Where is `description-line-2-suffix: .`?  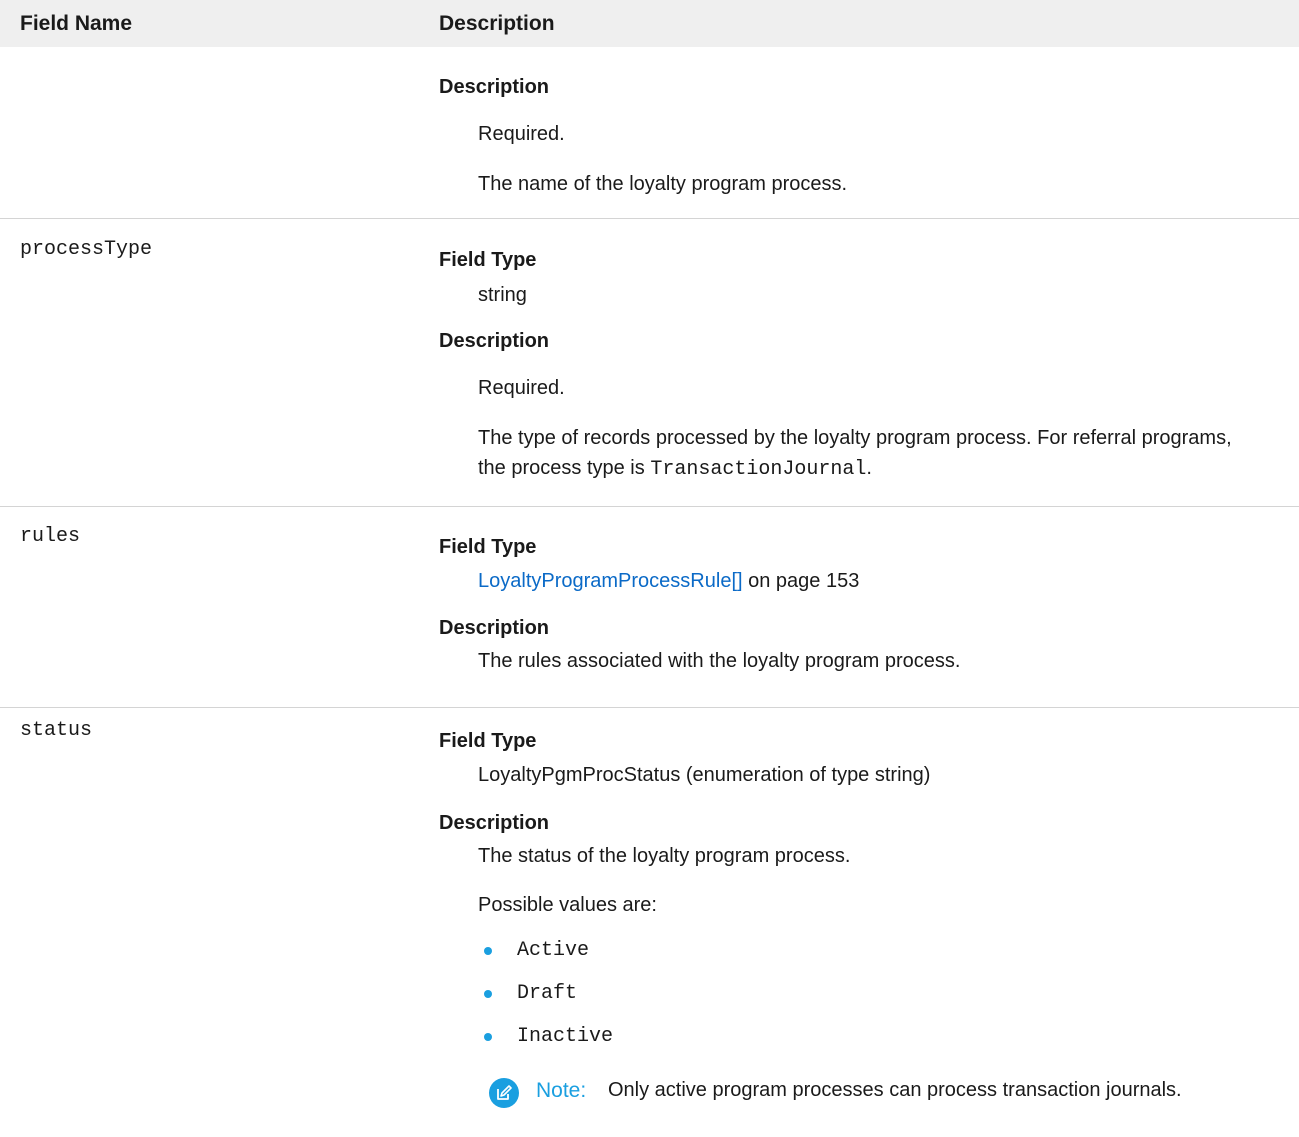
description-line-2-suffix: . is located at coordinates (869, 468).